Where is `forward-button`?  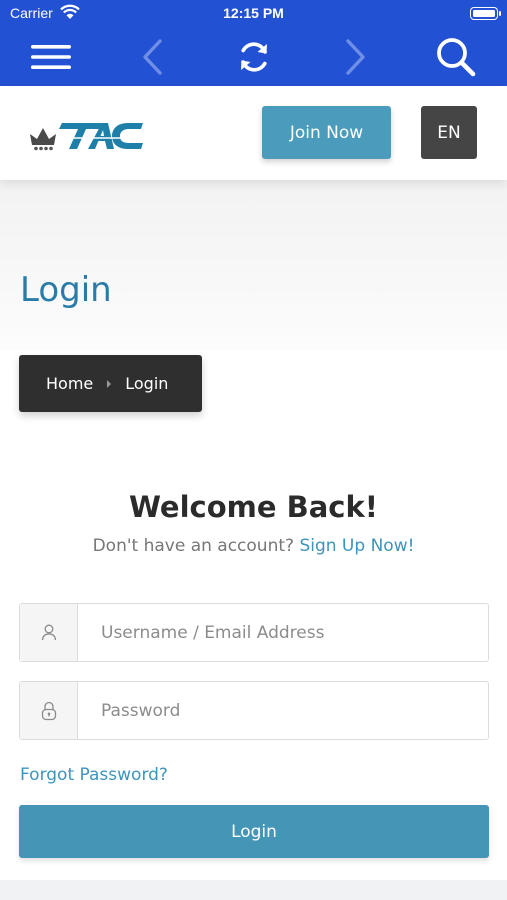 forward-button is located at coordinates (355, 57).